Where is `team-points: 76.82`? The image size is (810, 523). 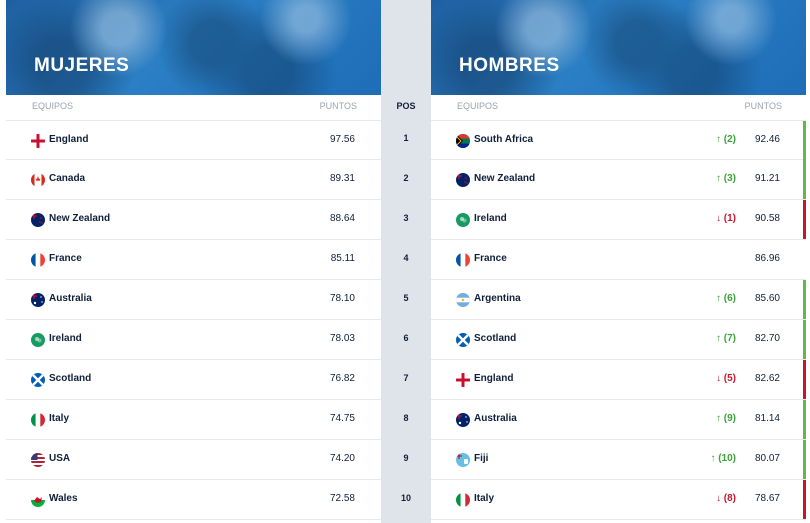
team-points: 76.82 is located at coordinates (342, 378).